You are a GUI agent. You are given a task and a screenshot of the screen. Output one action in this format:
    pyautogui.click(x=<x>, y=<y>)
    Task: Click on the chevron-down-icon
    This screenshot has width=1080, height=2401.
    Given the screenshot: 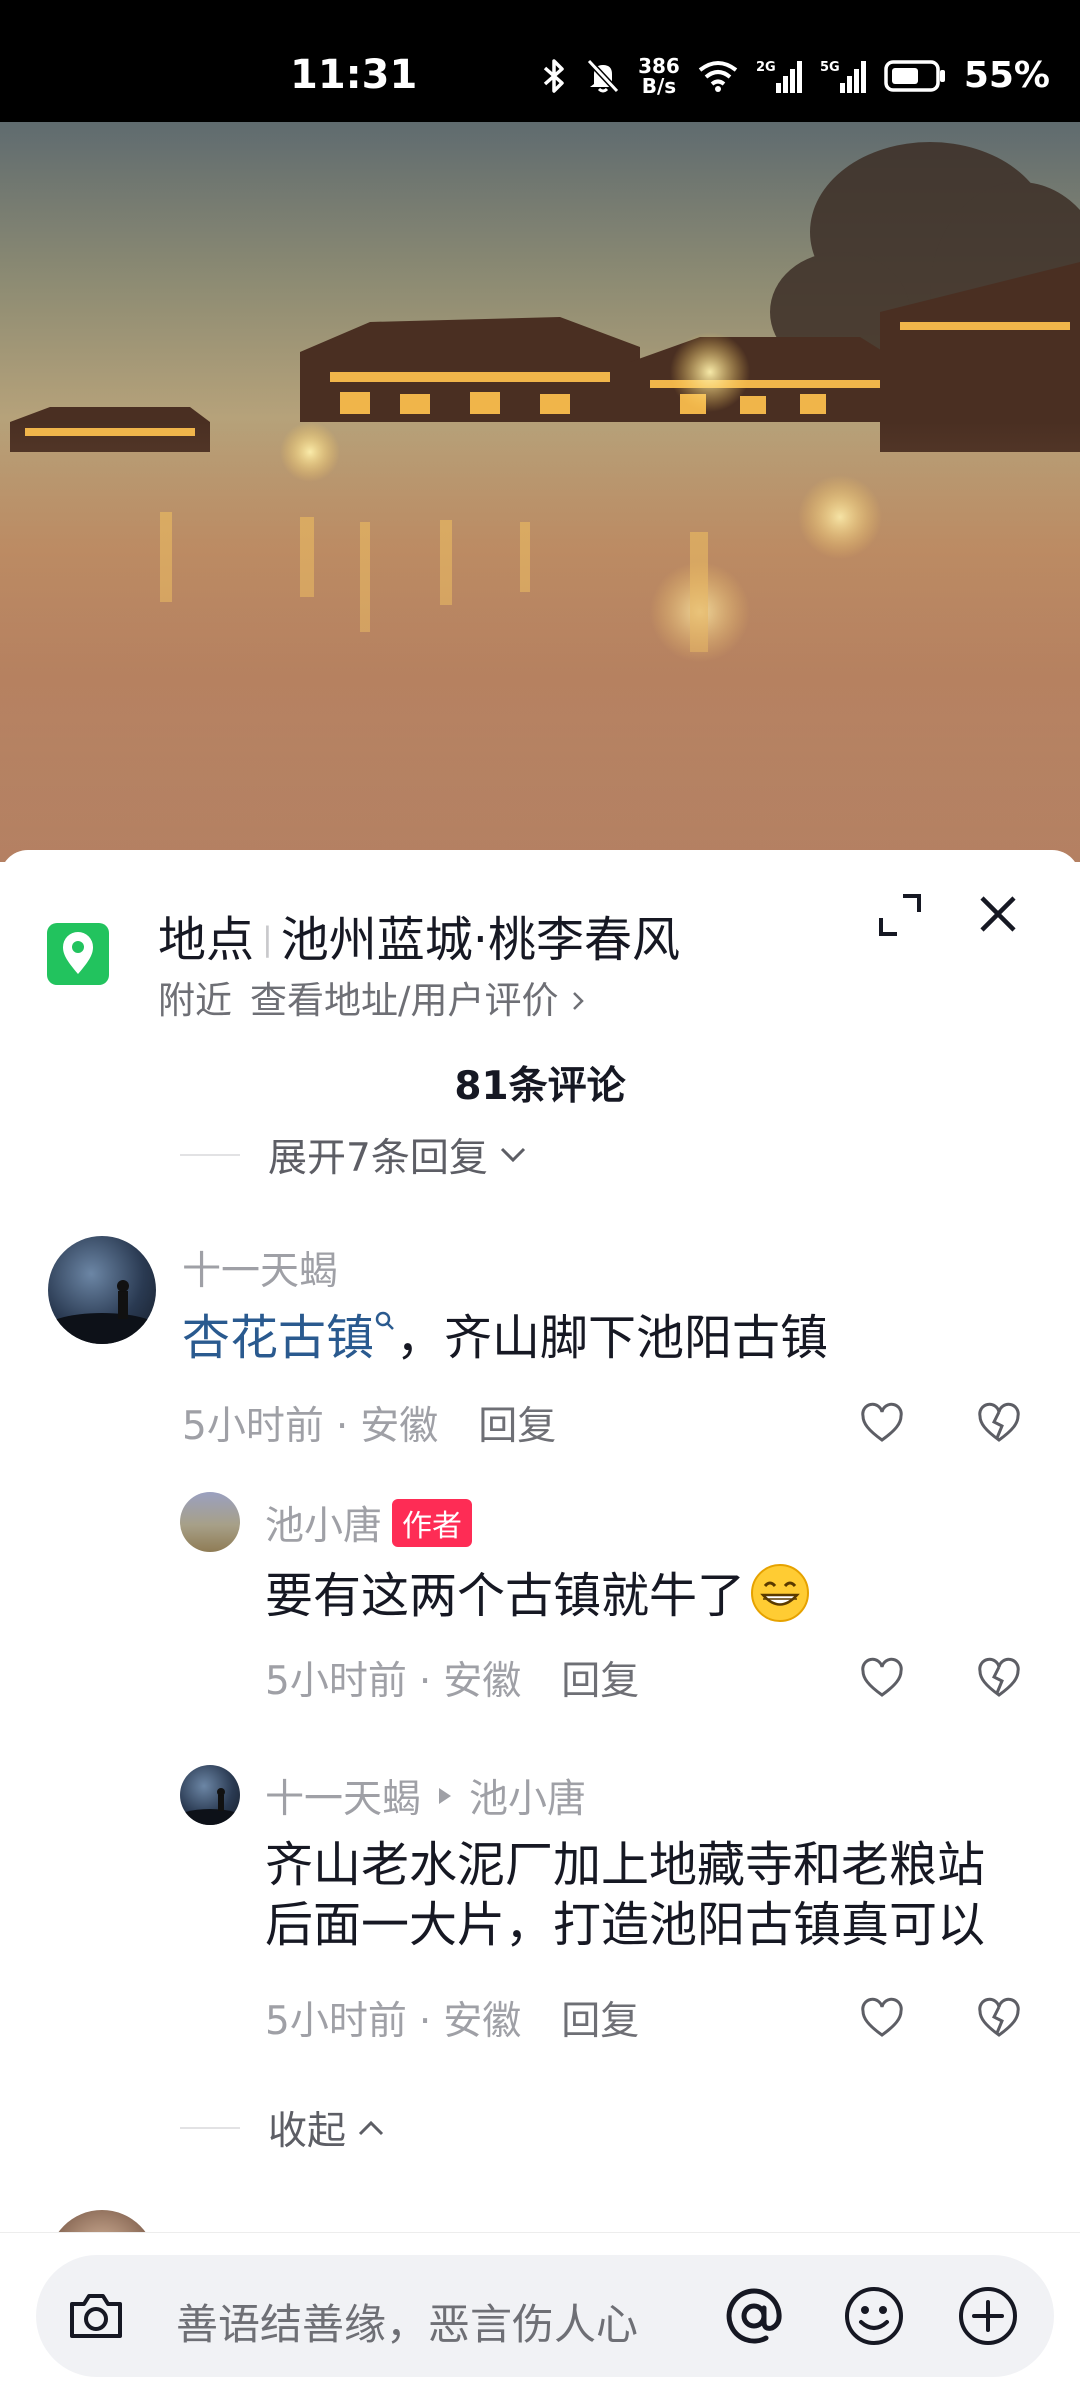 What is the action you would take?
    pyautogui.click(x=512, y=1155)
    